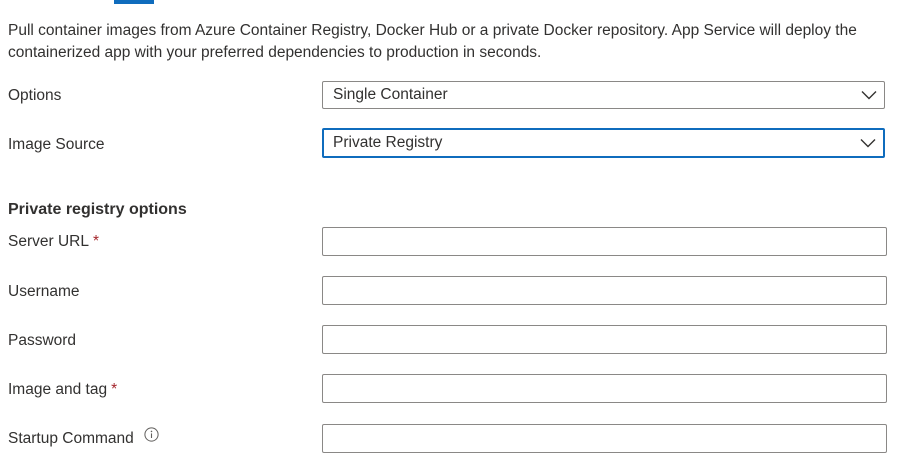 This screenshot has width=900, height=463. I want to click on options-dropdown-value: Single Container, so click(390, 94).